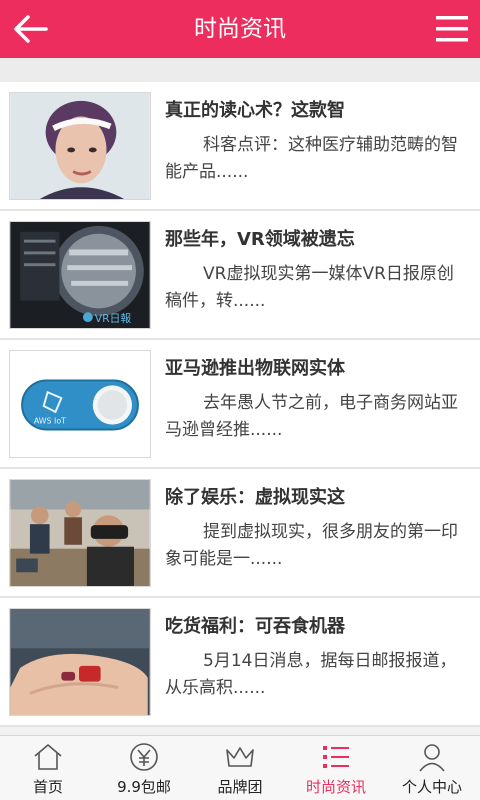 Image resolution: width=480 pixels, height=800 pixels. Describe the element at coordinates (255, 110) in the screenshot. I see `article-title: 真正的读心术？这款智` at that location.